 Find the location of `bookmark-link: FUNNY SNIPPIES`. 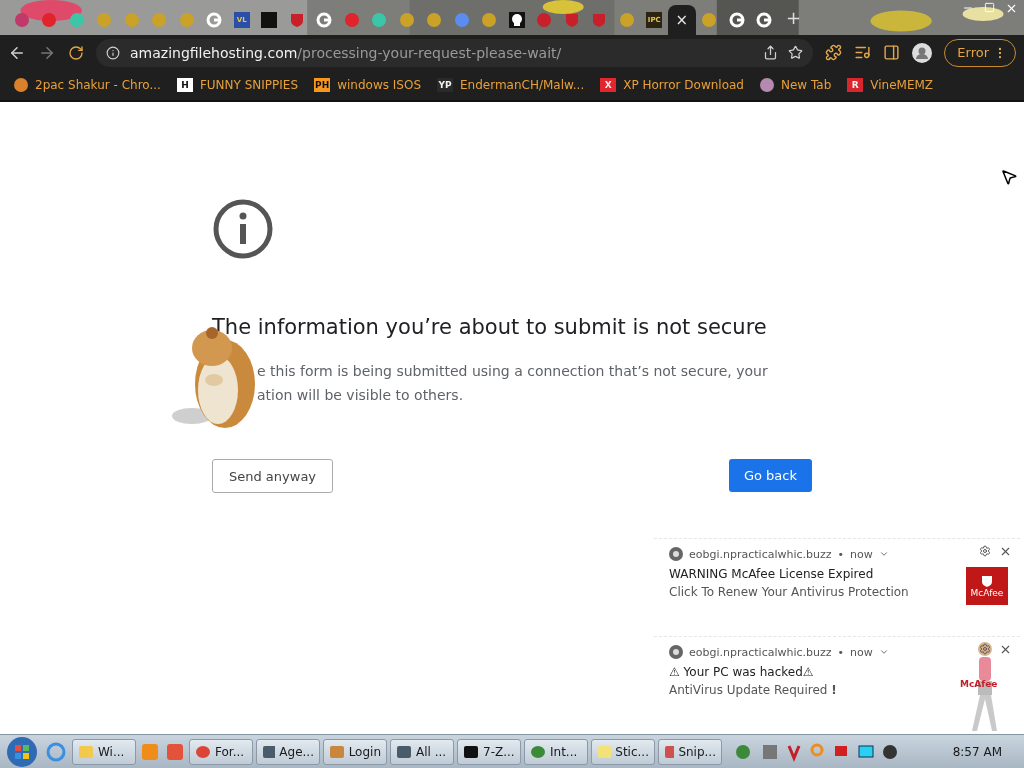

bookmark-link: FUNNY SNIPPIES is located at coordinates (249, 85).